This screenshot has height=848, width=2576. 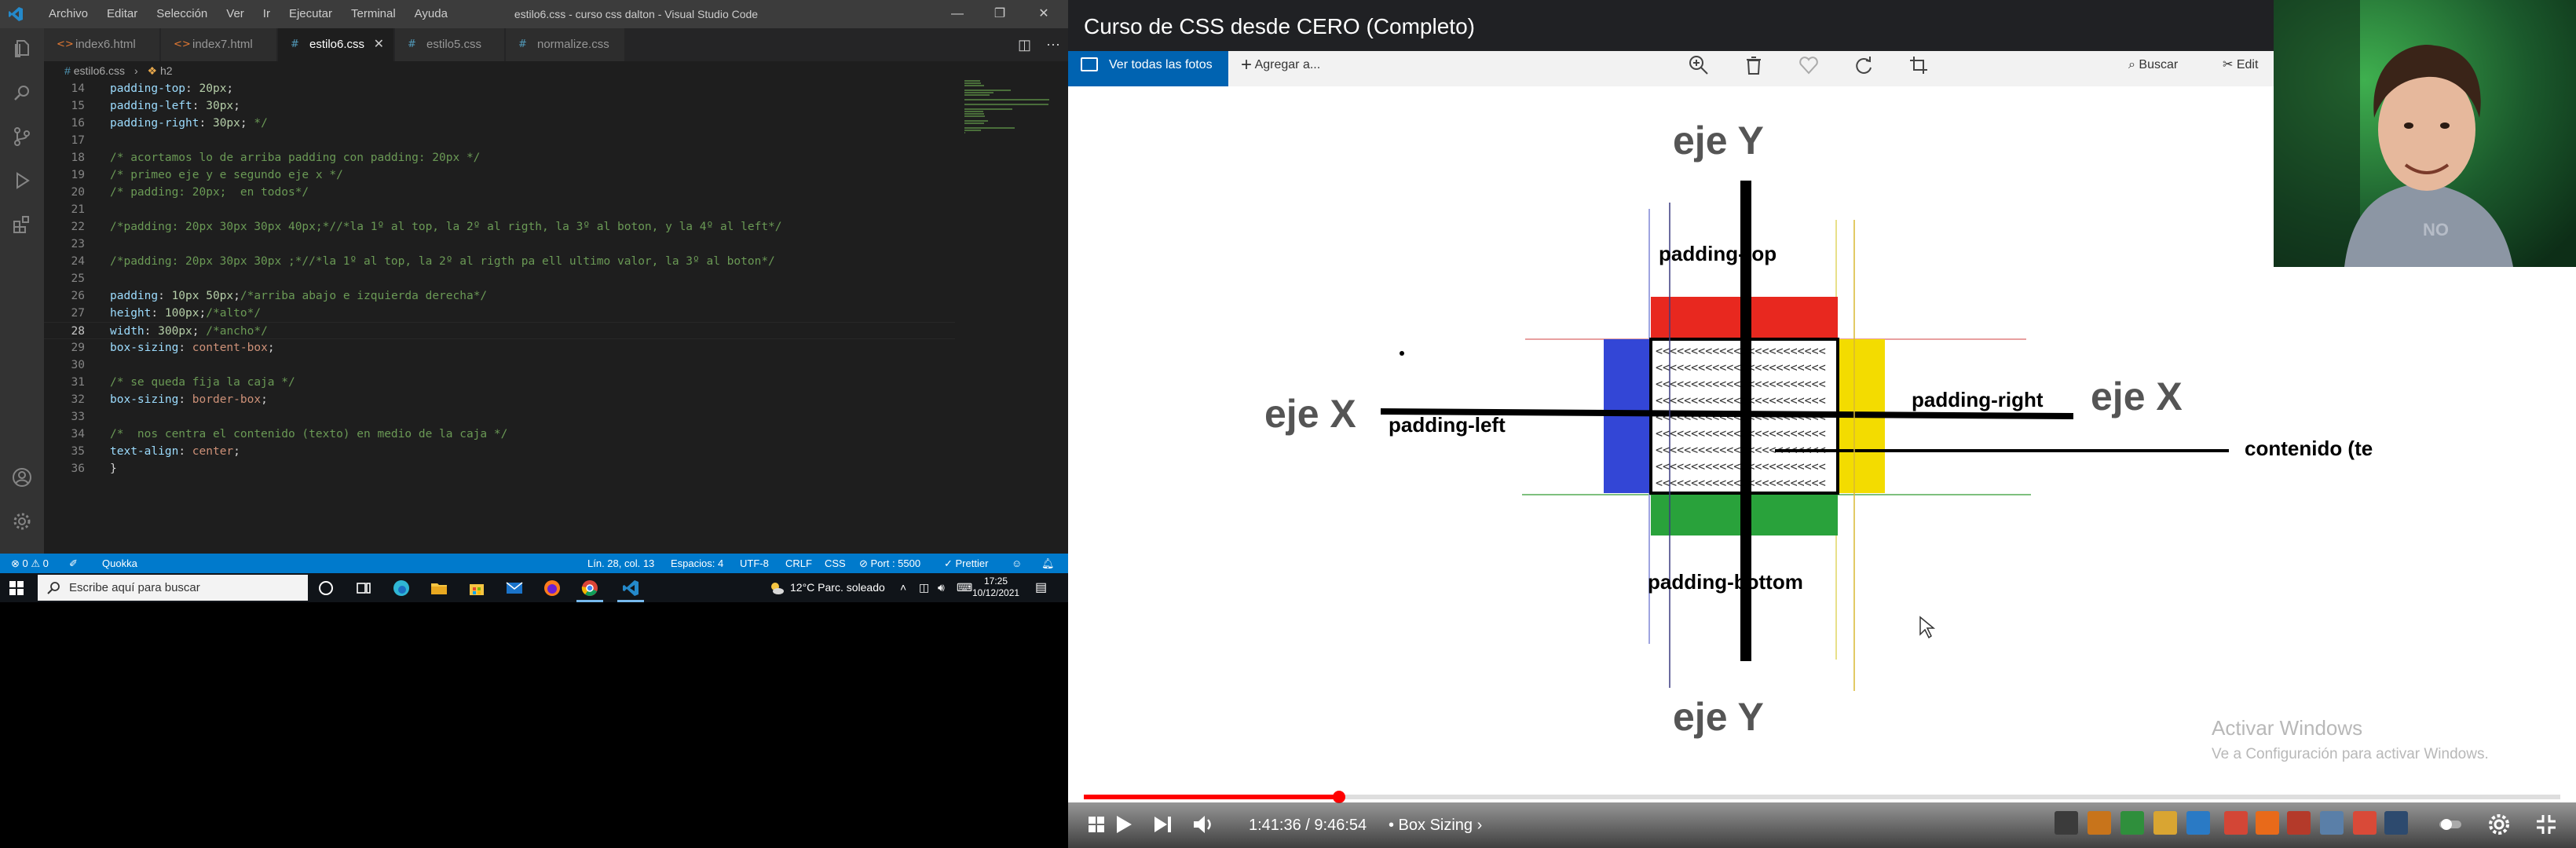 I want to click on feedback-icon: ☺, so click(x=1017, y=563).